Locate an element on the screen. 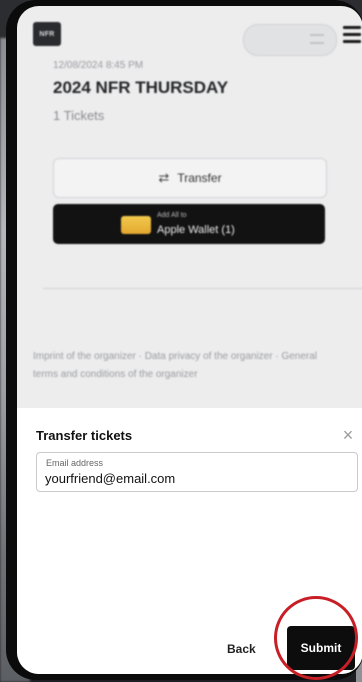 This screenshot has width=362, height=682. wallet-small-label: Add All to is located at coordinates (172, 215).